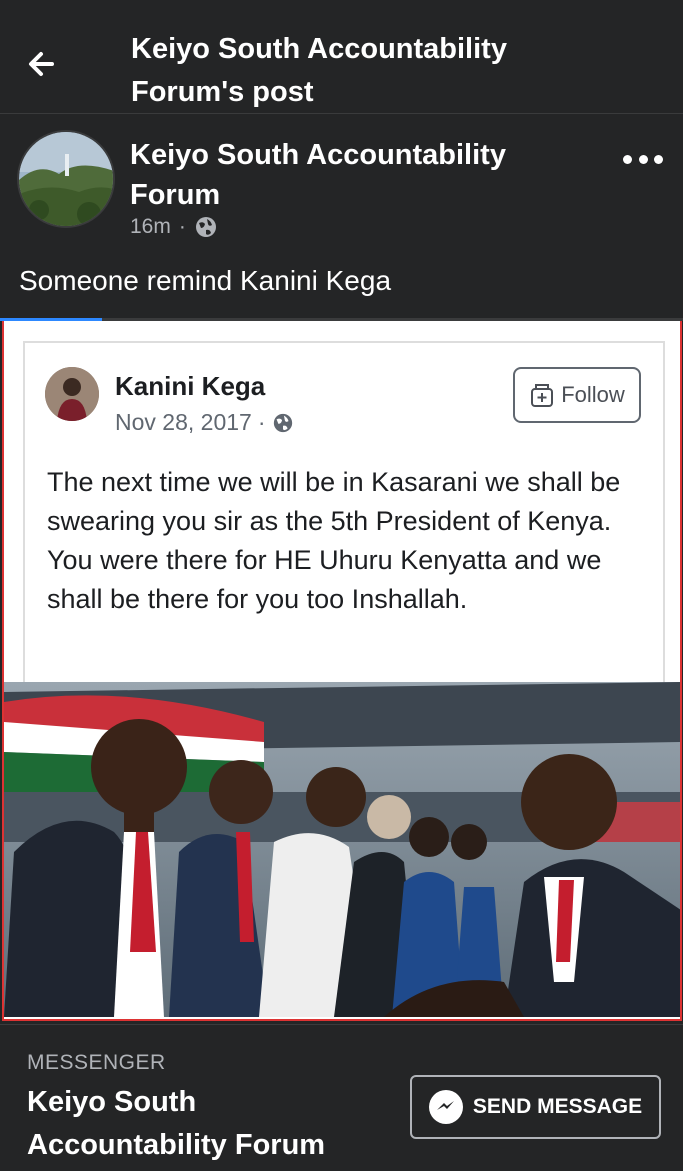  I want to click on send-message-label: SEND MESSAGE, so click(557, 1106).